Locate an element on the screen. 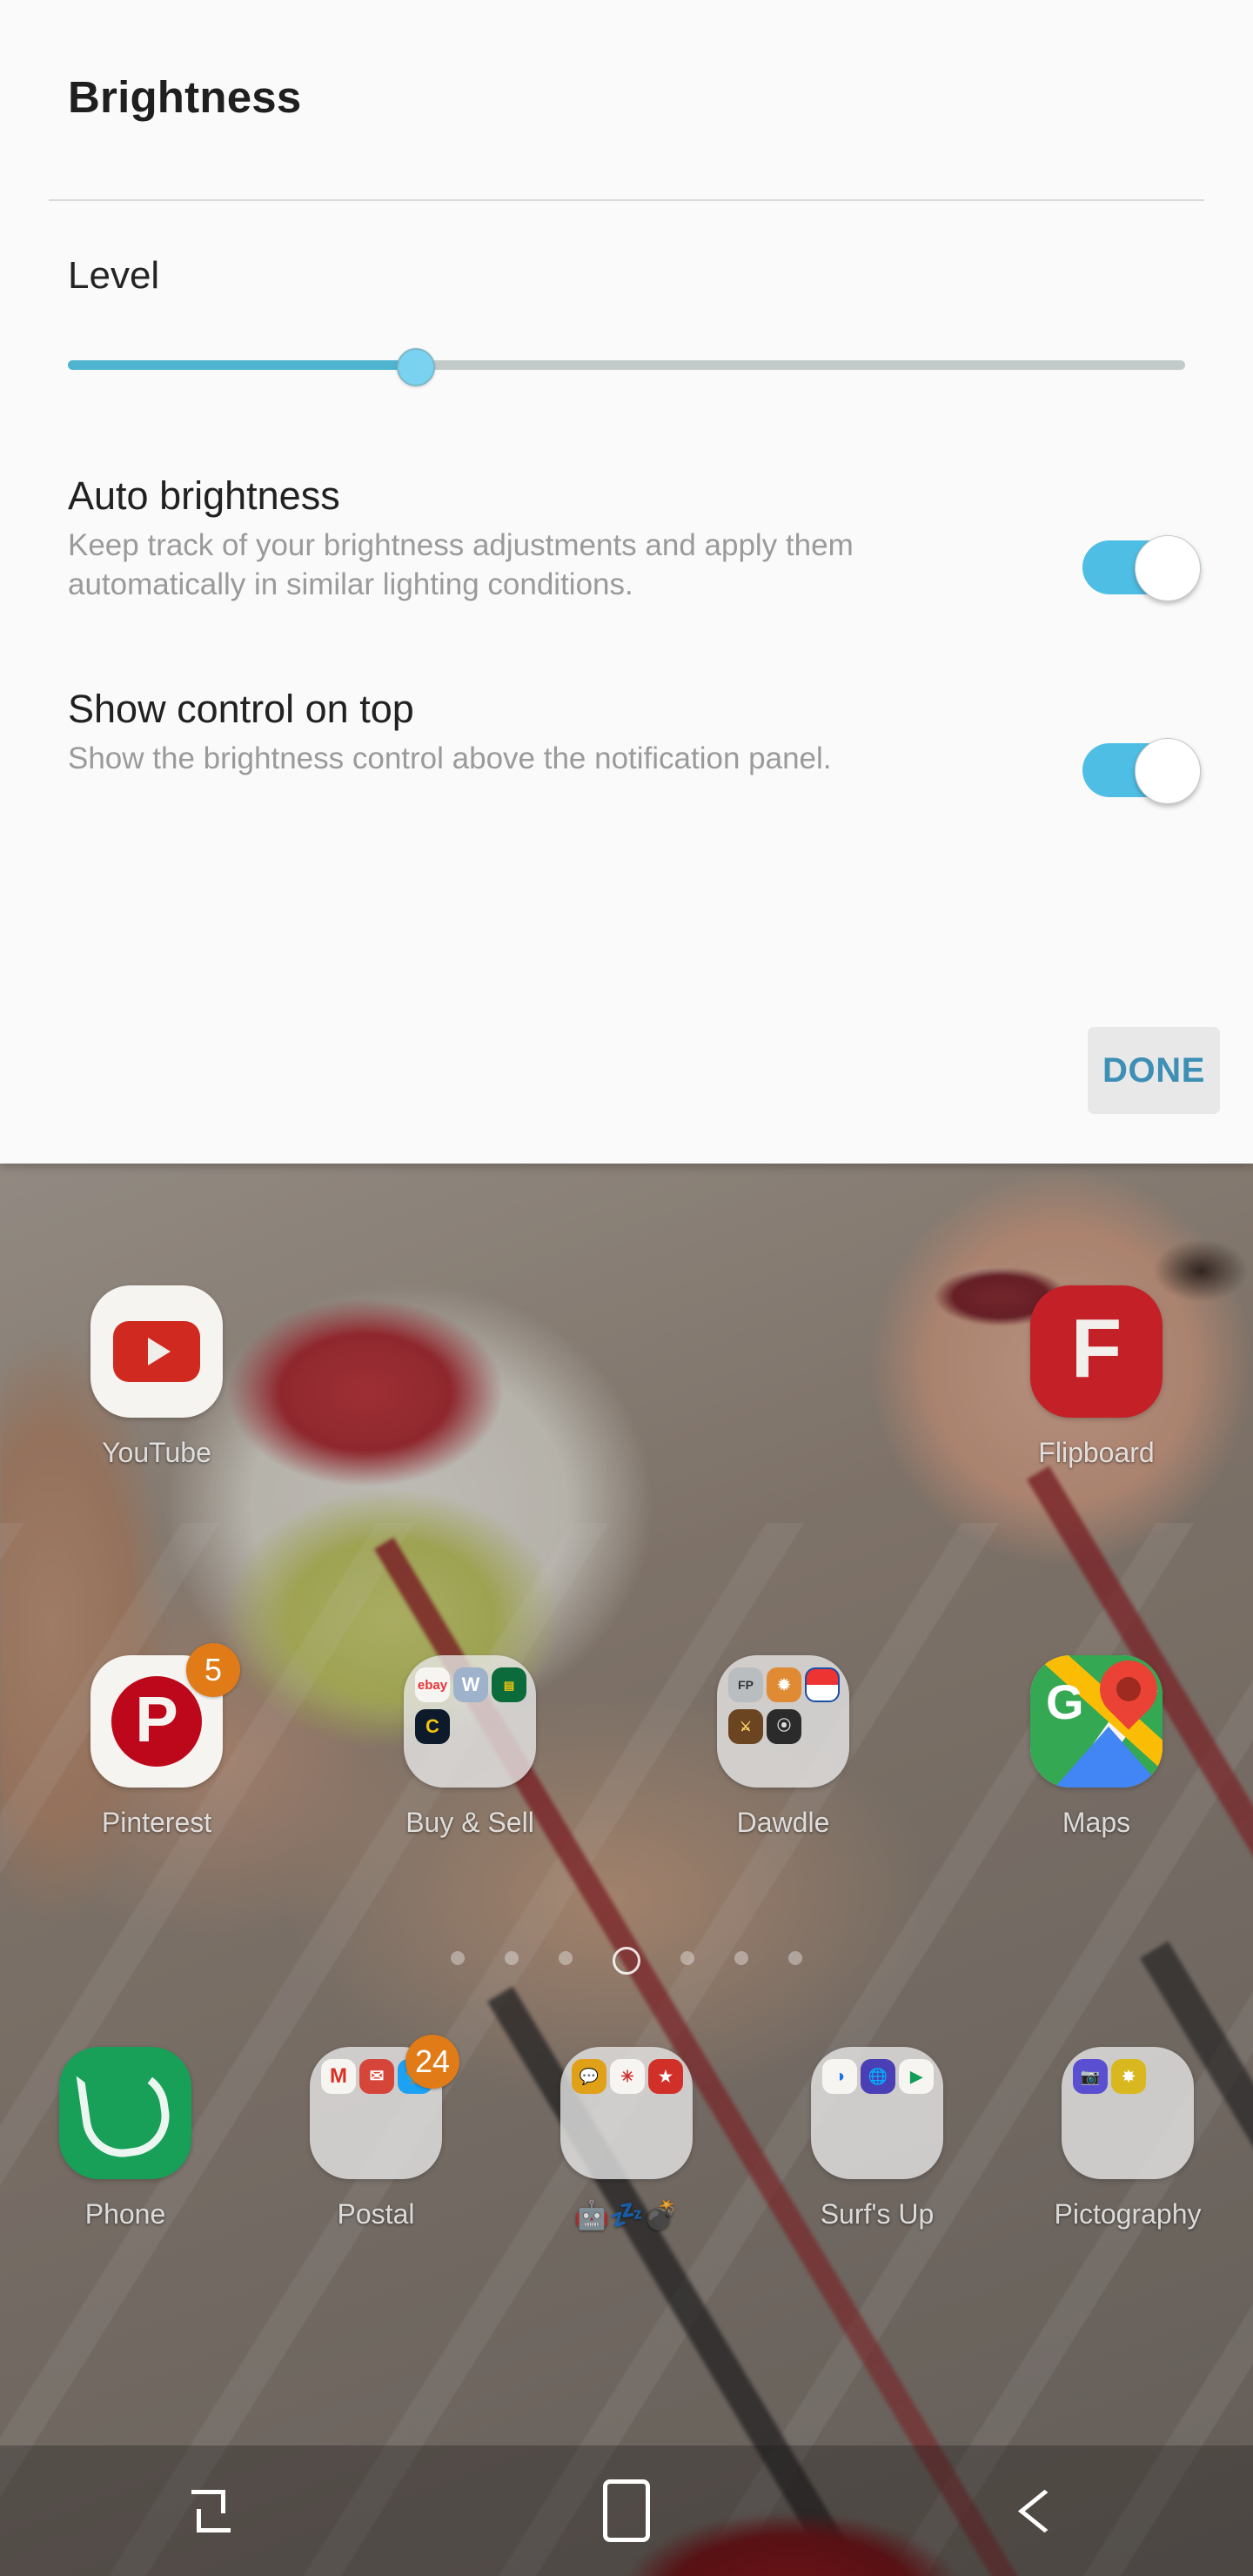 This screenshot has height=2576, width=1253. dock-folder-pictography: 📷 ✸ Pictography is located at coordinates (1127, 2139).